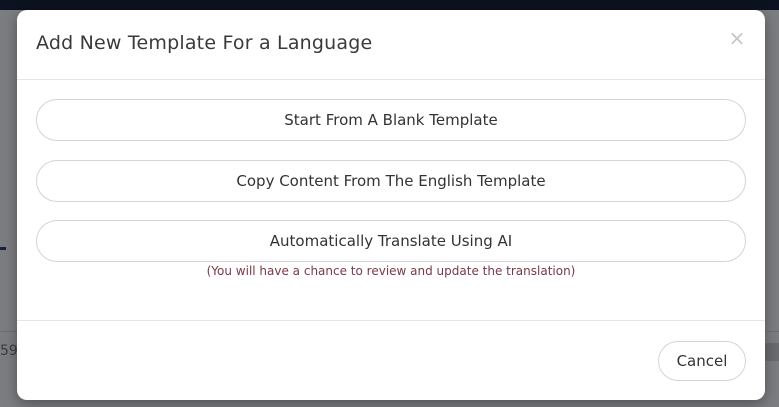 Image resolution: width=779 pixels, height=407 pixels. I want to click on close-icon: ×, so click(737, 38).